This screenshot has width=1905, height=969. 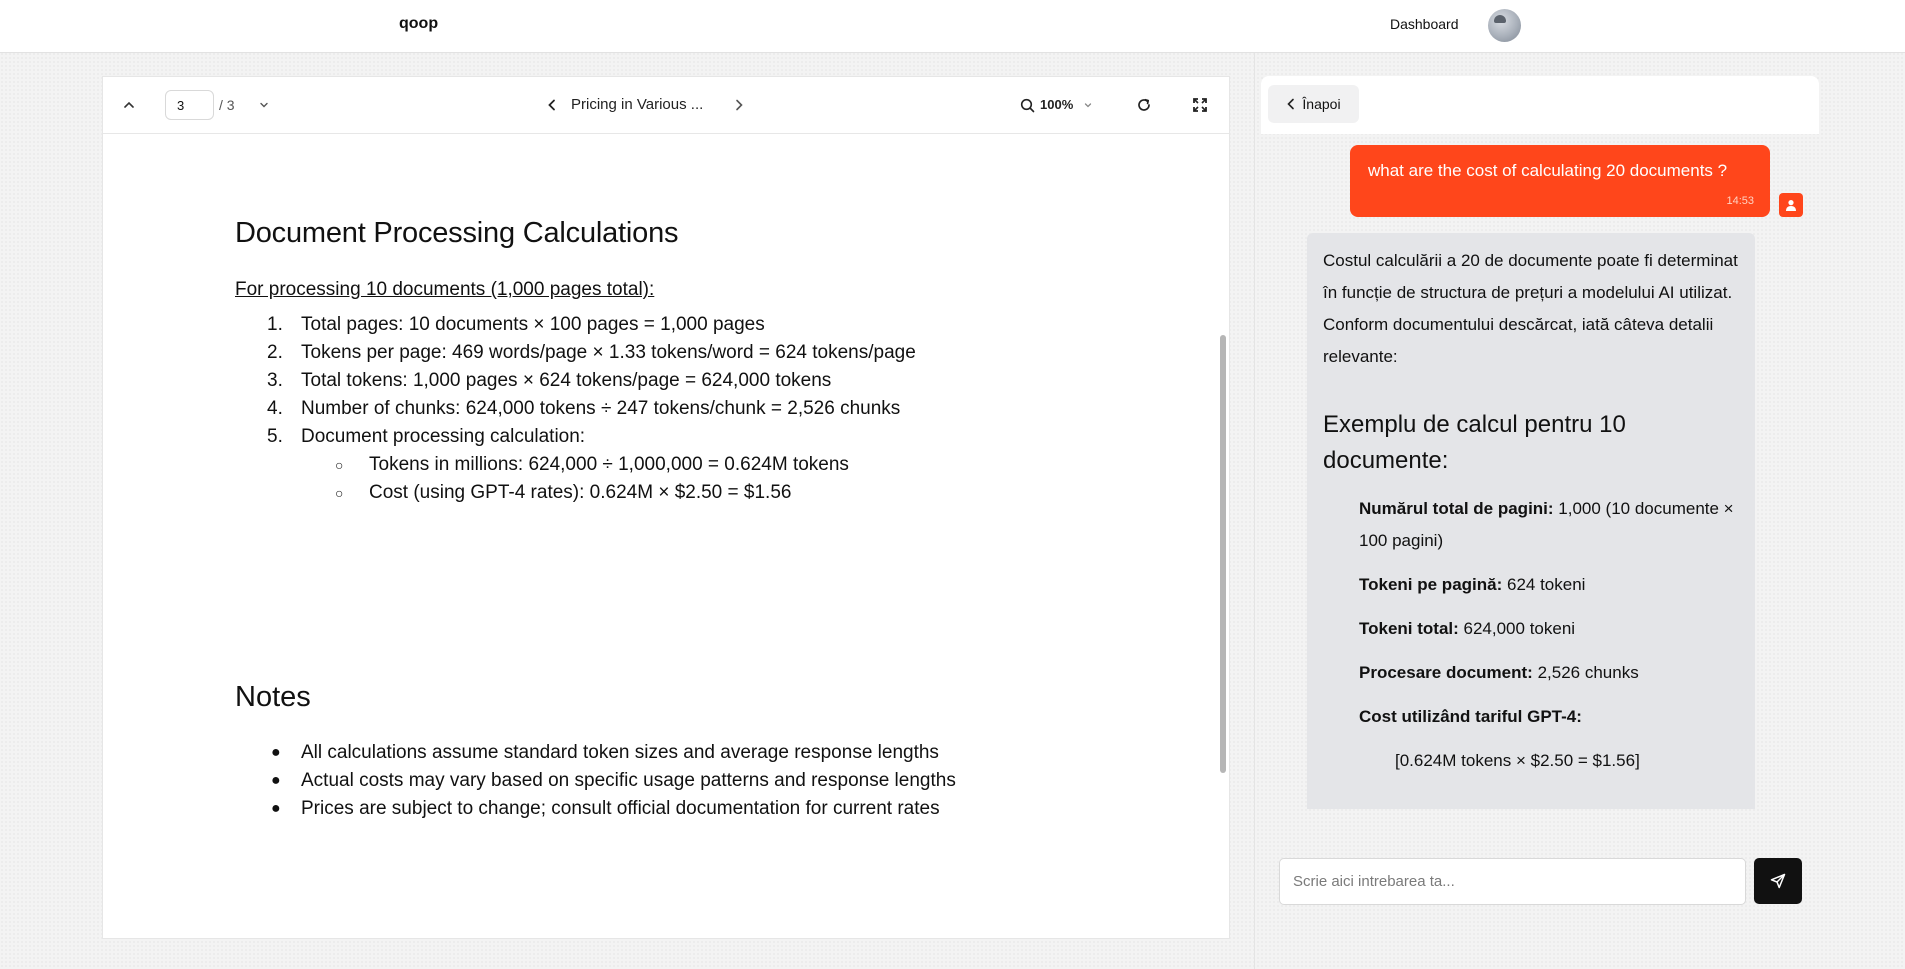 I want to click on chevron-up-icon, so click(x=129, y=104).